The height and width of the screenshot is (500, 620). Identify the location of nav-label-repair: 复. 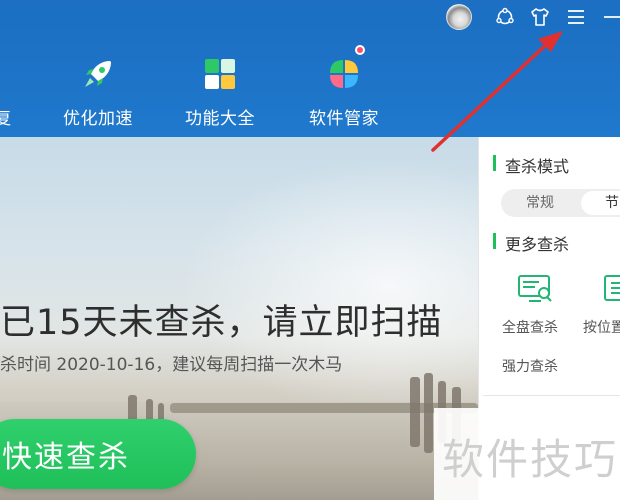
(6, 119).